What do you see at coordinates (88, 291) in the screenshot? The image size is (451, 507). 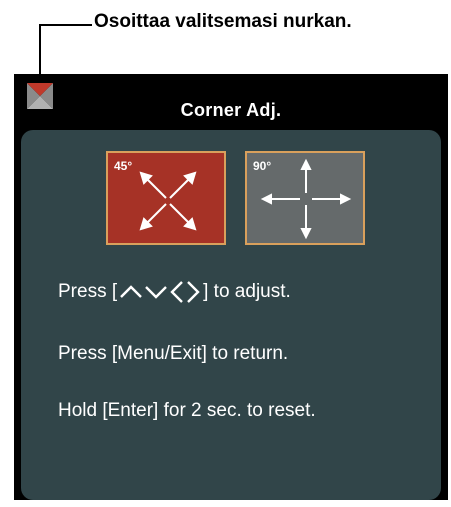 I see `adjust-prefix: Press [` at bounding box center [88, 291].